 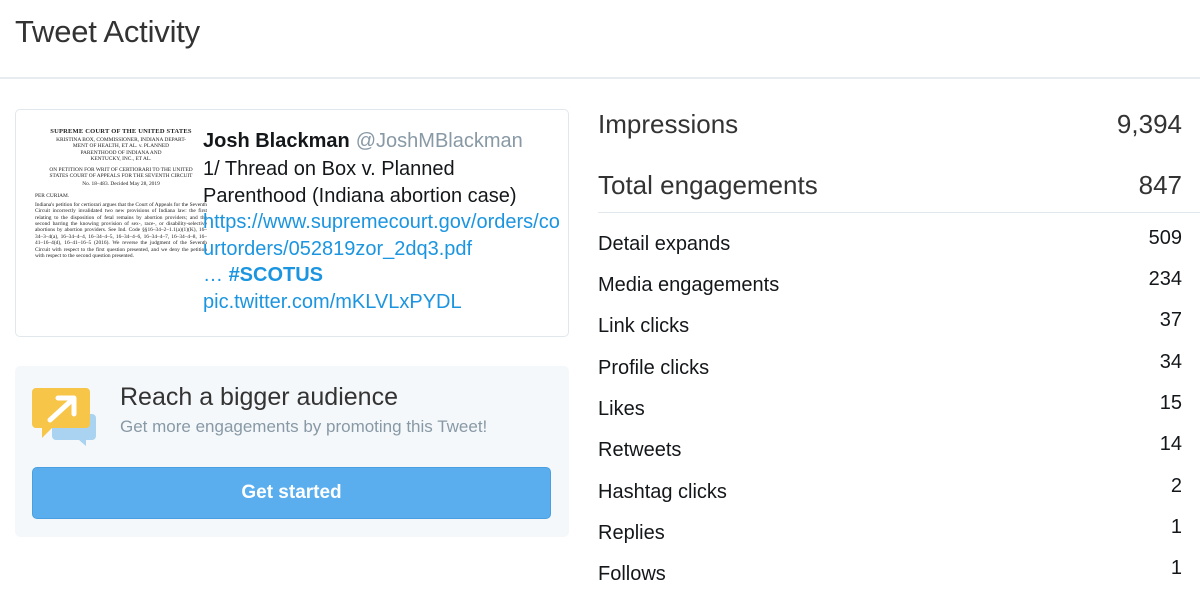 I want to click on stat-row-media-engagements: Media engagements 234, so click(x=890, y=283).